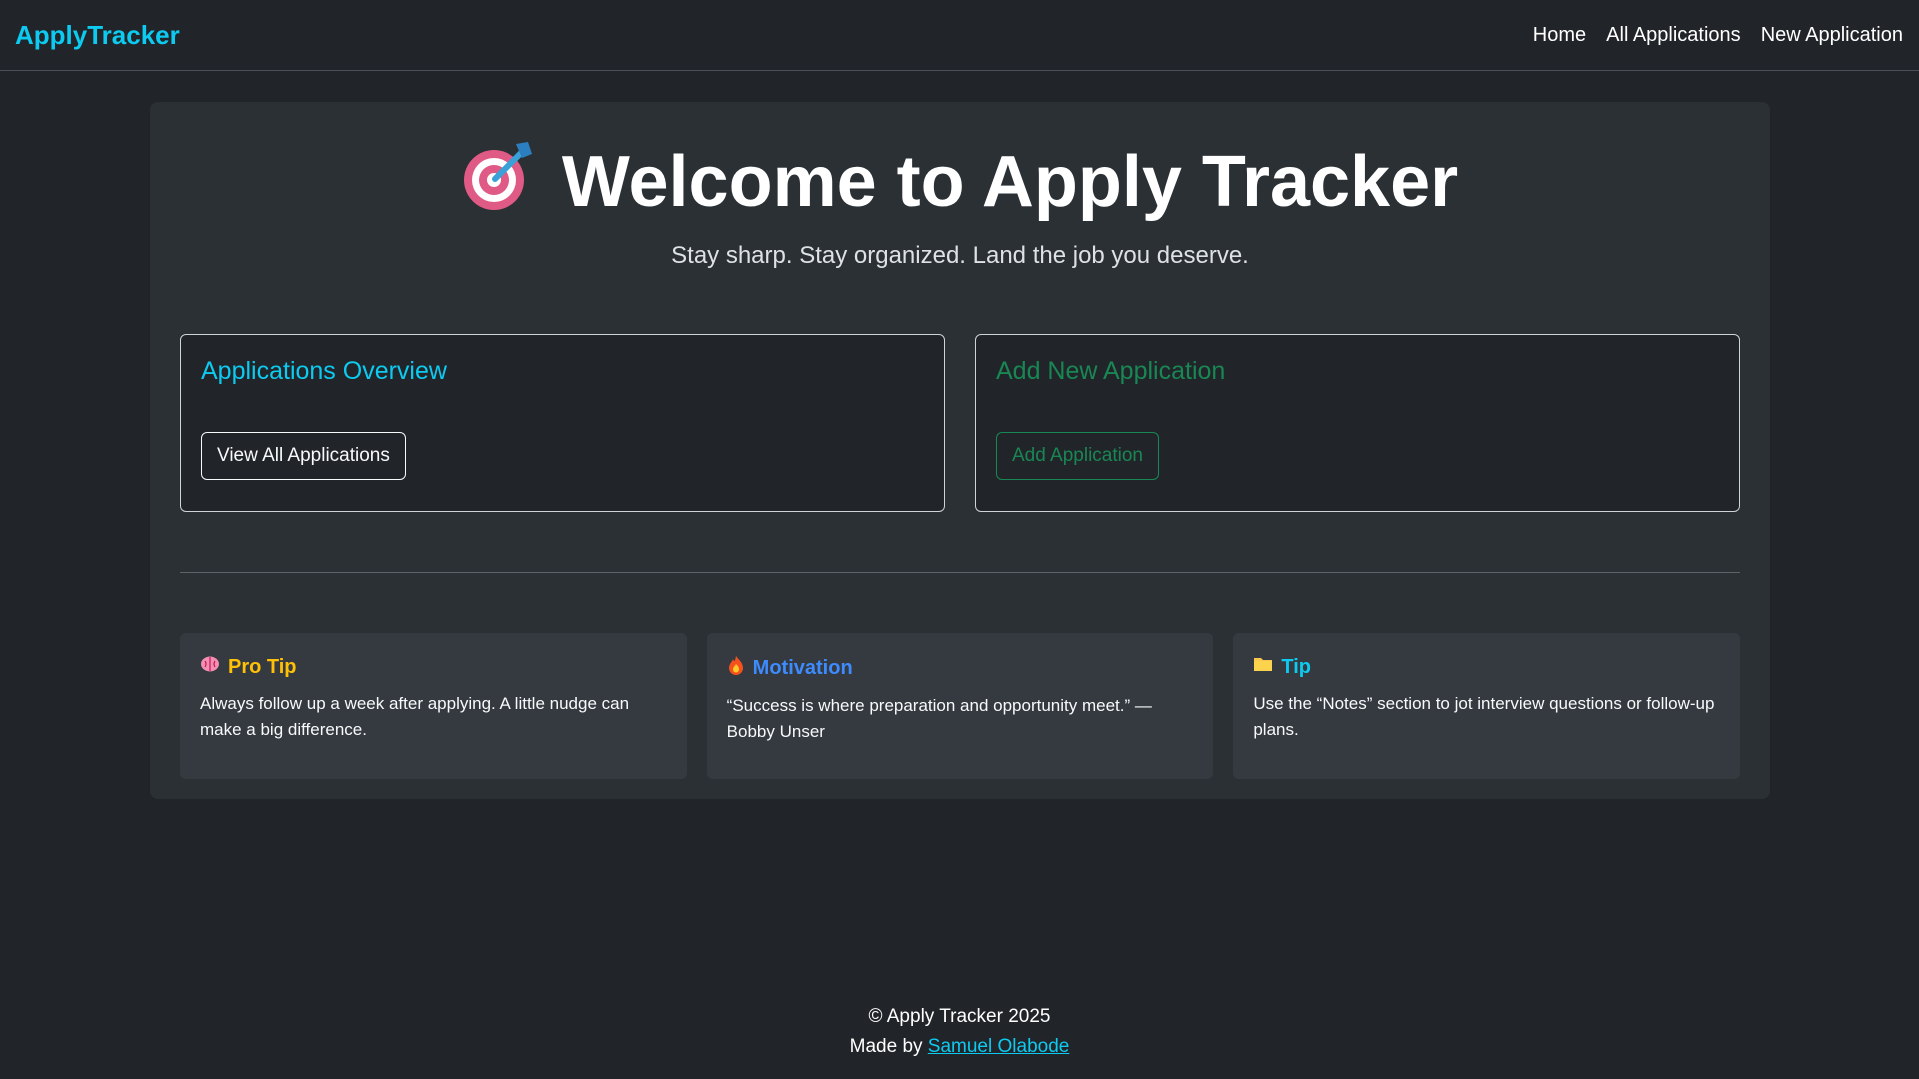  Describe the element at coordinates (498, 182) in the screenshot. I see `target-icon` at that location.